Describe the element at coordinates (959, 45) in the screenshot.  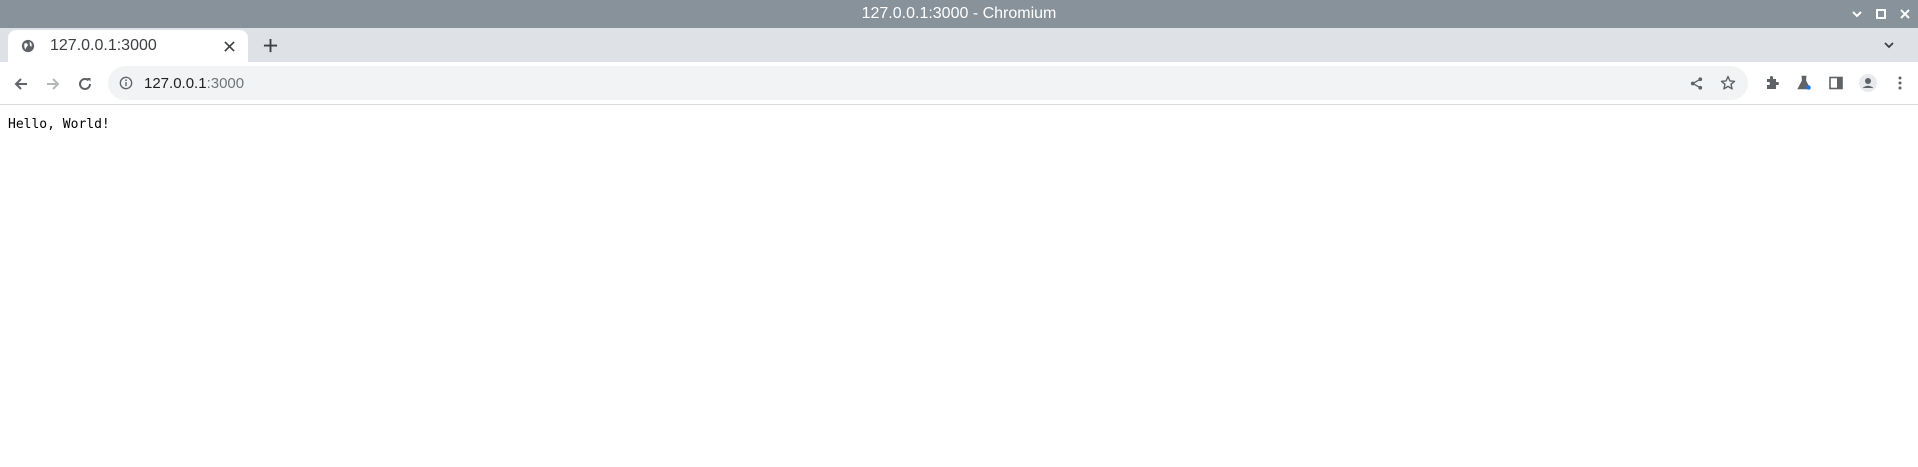
I see `tab-strip: 127.0.0.1:3000` at that location.